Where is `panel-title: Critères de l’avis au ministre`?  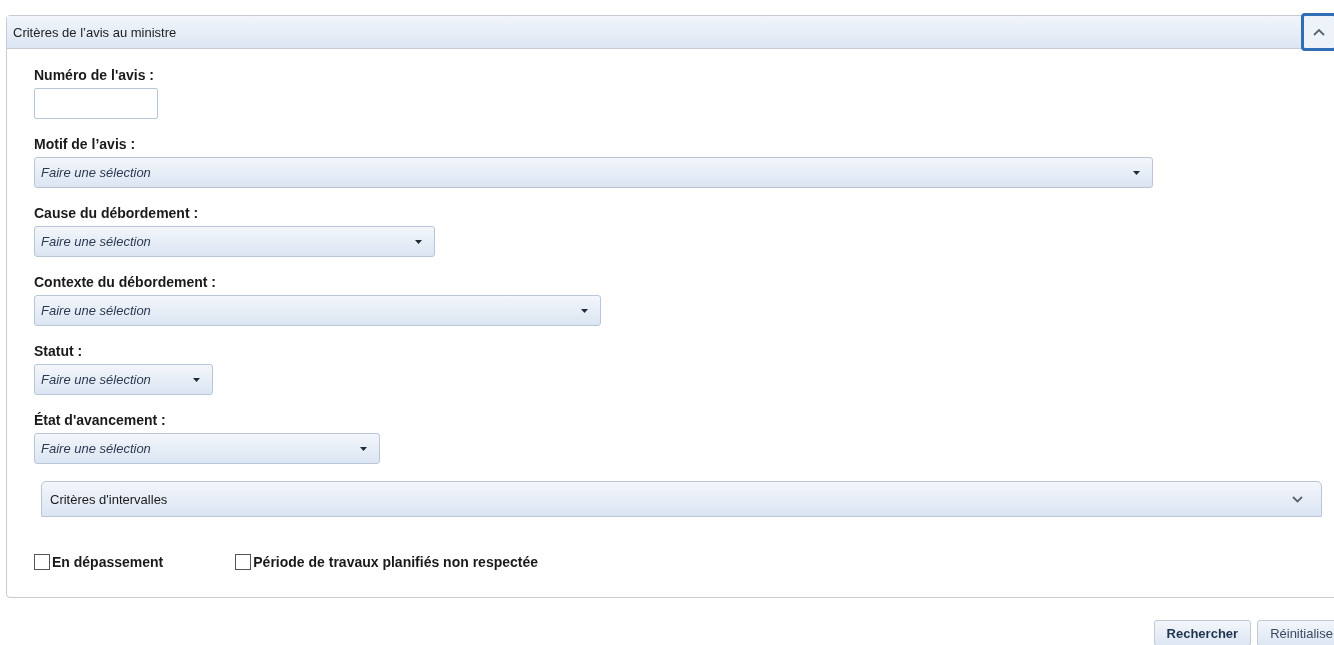
panel-title: Critères de l’avis au ministre is located at coordinates (94, 32).